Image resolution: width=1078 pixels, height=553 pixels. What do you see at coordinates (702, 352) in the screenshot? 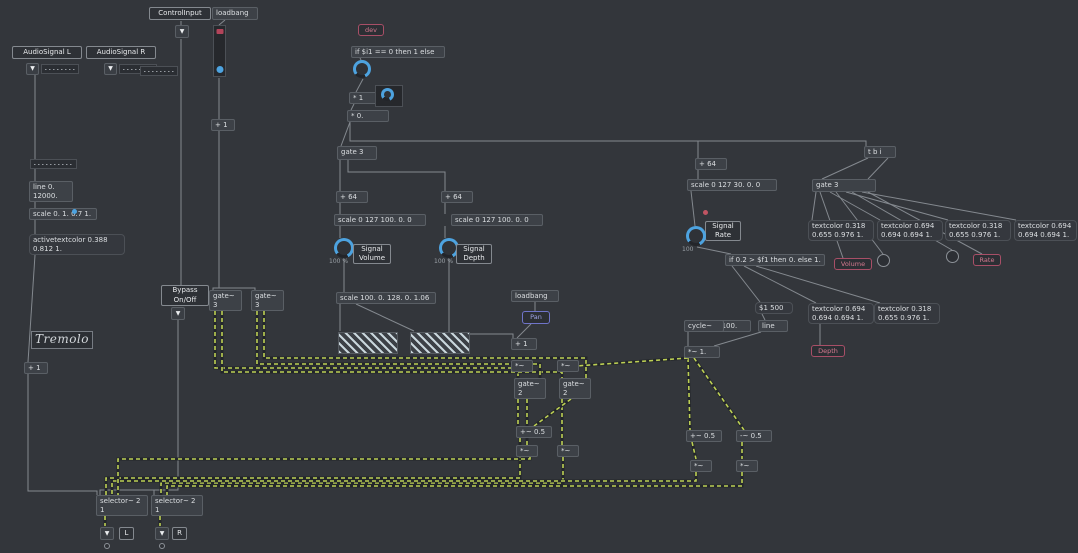
I see `object-multsig-1: *~ 1.` at bounding box center [702, 352].